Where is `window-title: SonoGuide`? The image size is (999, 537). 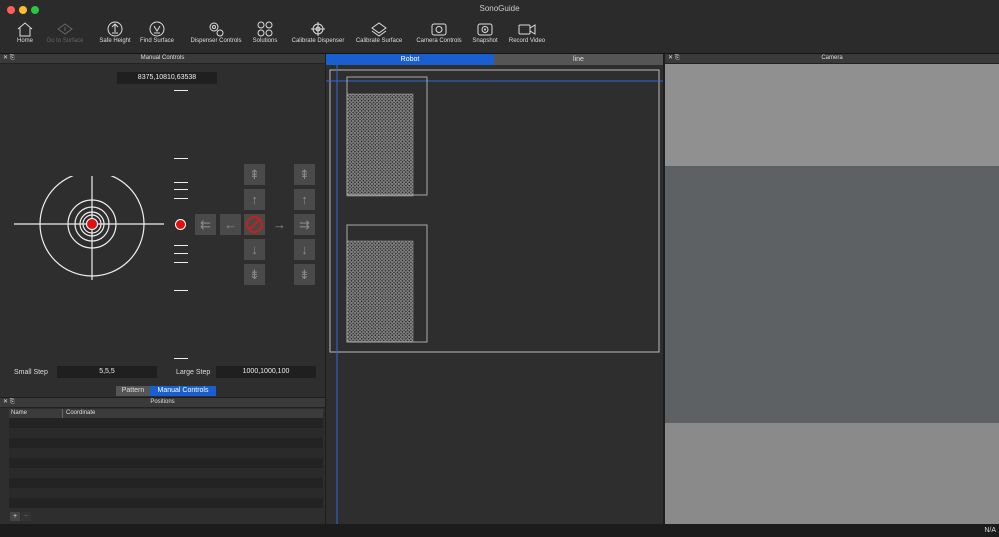 window-title: SonoGuide is located at coordinates (499, 8).